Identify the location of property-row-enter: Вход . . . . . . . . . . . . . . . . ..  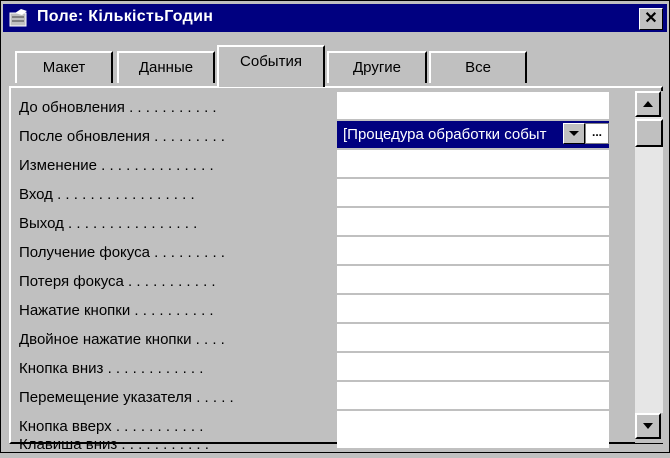
(315, 193).